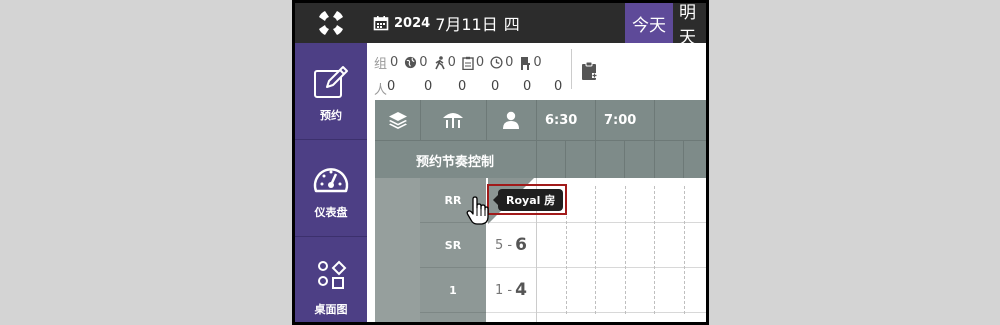 Image resolution: width=1000 pixels, height=325 pixels. I want to click on reservation-stats: 组0 0 0 0 0 0 人 0 0 0 0 0 0, so click(536, 70).